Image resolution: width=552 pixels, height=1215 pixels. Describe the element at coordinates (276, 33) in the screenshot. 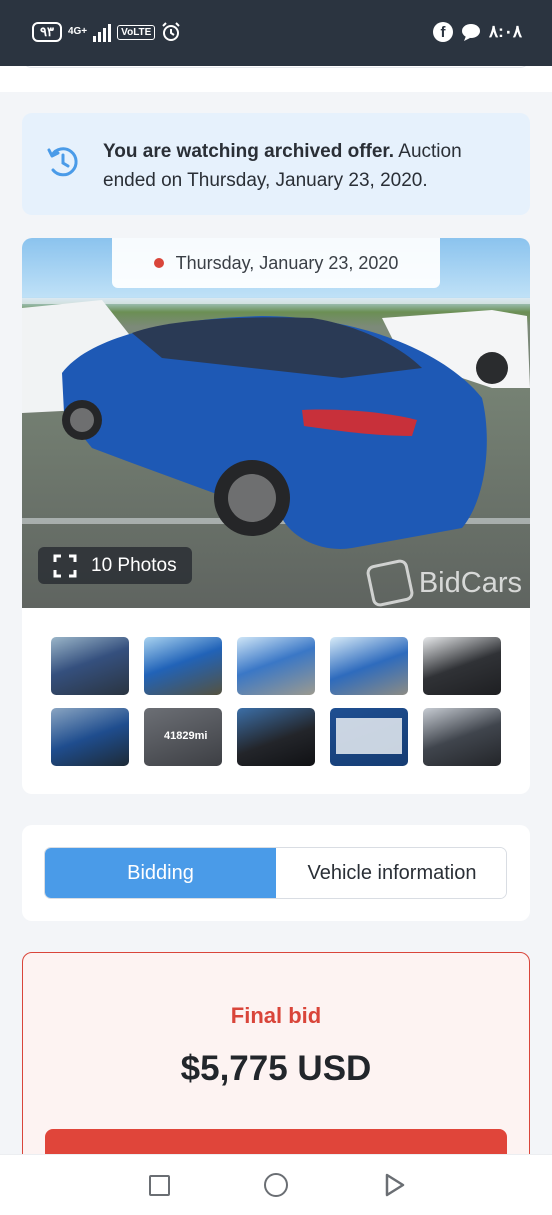

I see `status-bar: ٩٣ 4G+ VoLTE f ٨:٠٨` at that location.